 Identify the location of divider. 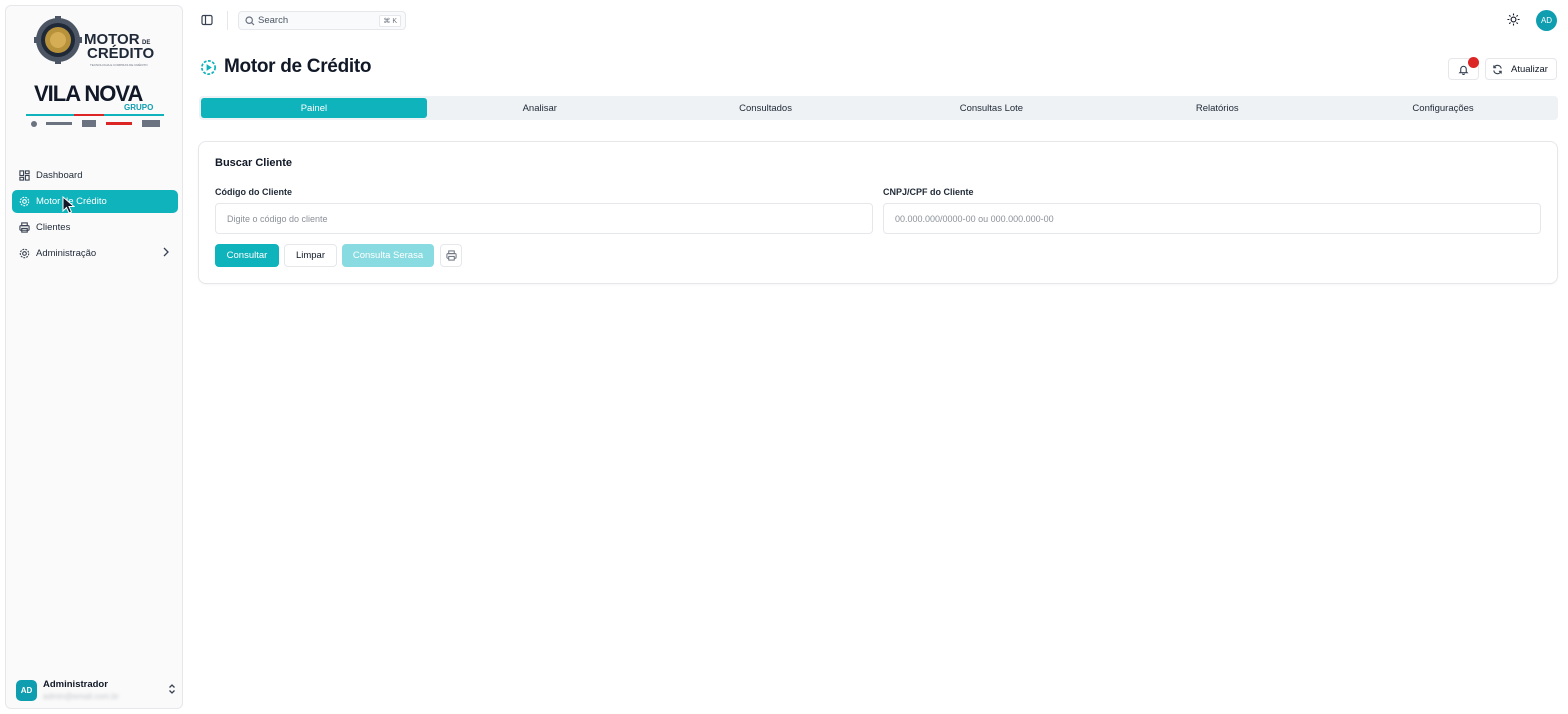
(227, 20).